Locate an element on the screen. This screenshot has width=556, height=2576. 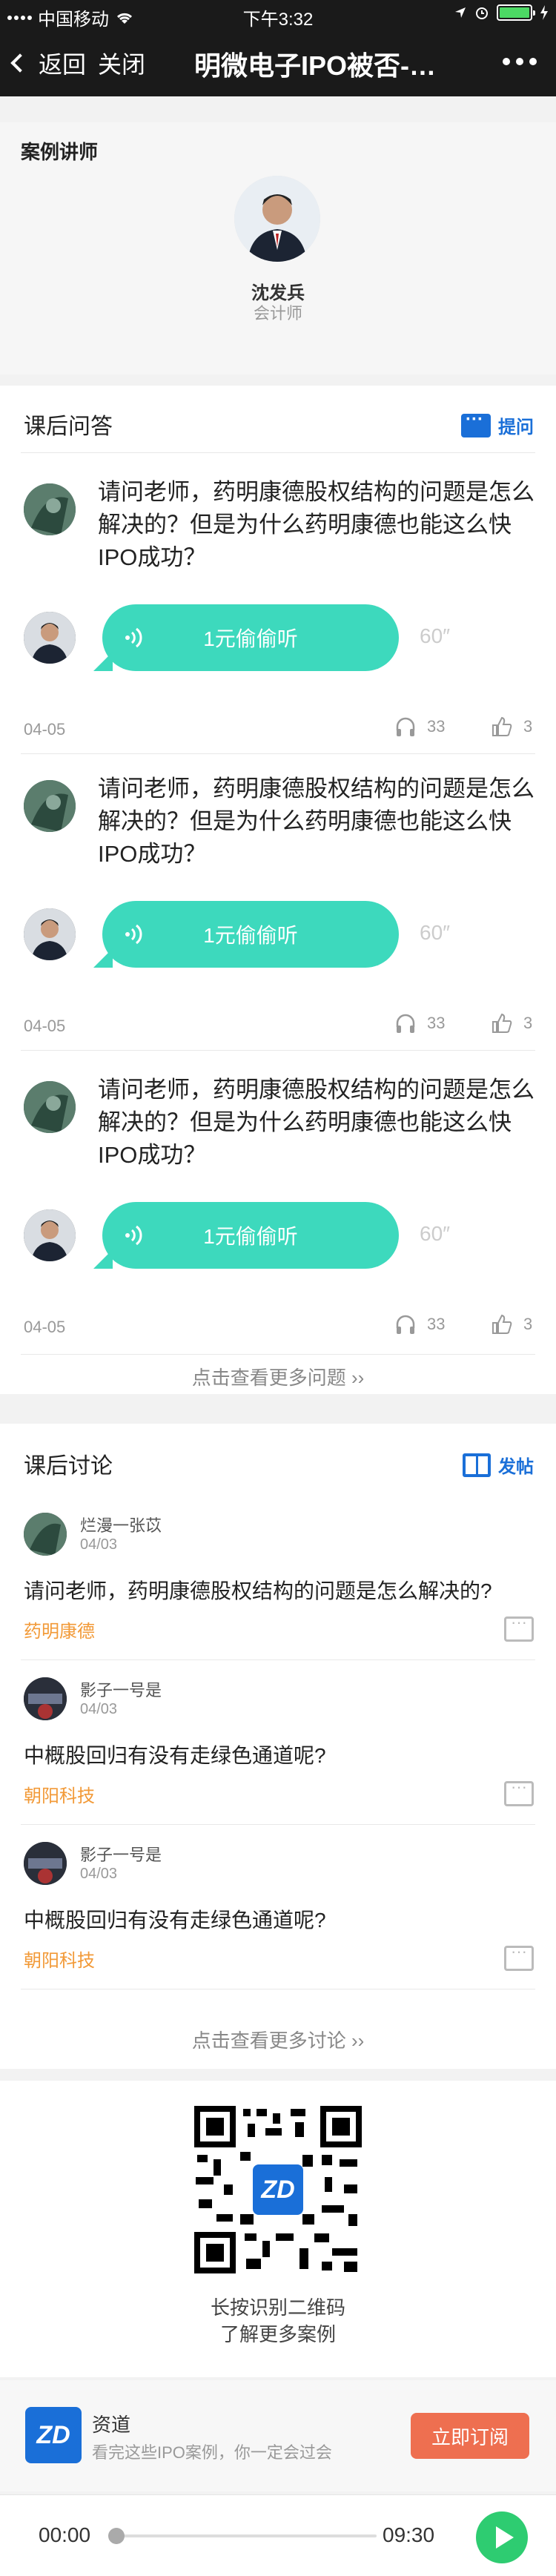
ask-question-button: 提问 is located at coordinates (497, 423).